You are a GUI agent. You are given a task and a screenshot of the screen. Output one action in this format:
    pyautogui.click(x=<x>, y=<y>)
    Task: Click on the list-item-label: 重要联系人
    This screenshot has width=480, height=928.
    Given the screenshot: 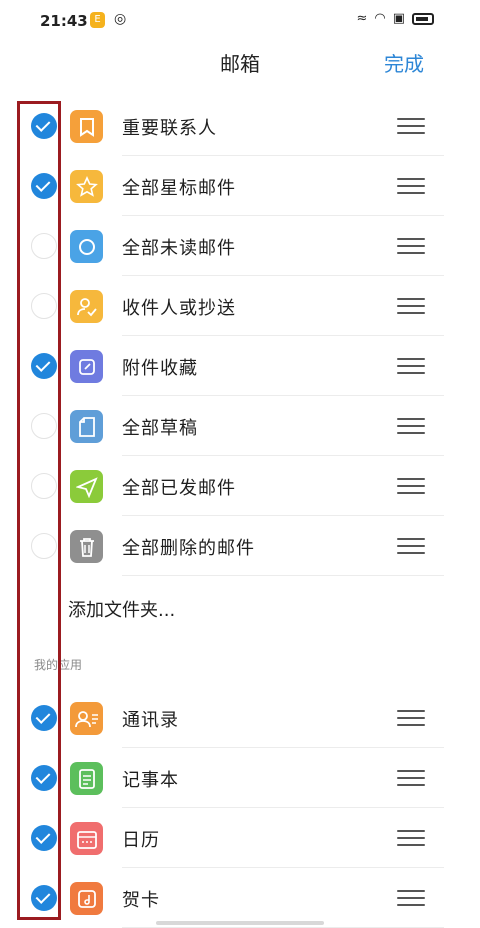 What is the action you would take?
    pyautogui.click(x=169, y=128)
    